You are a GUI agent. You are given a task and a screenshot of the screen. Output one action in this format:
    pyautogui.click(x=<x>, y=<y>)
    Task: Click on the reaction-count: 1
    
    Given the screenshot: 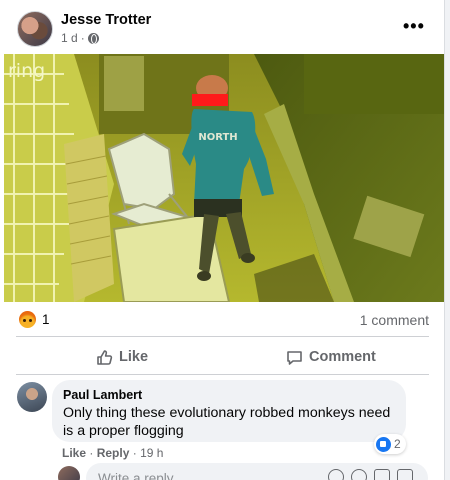 What is the action you would take?
    pyautogui.click(x=46, y=319)
    